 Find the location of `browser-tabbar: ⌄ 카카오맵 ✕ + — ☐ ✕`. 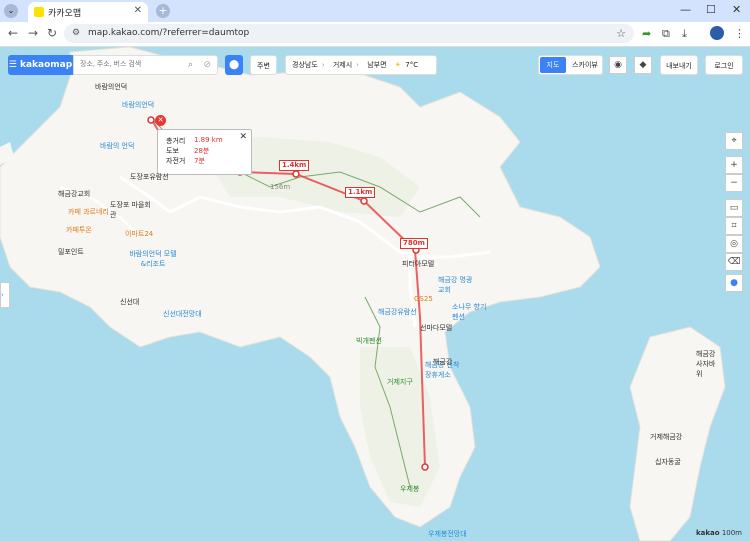

browser-tabbar: ⌄ 카카오맵 ✕ + — ☐ ✕ is located at coordinates (375, 11).